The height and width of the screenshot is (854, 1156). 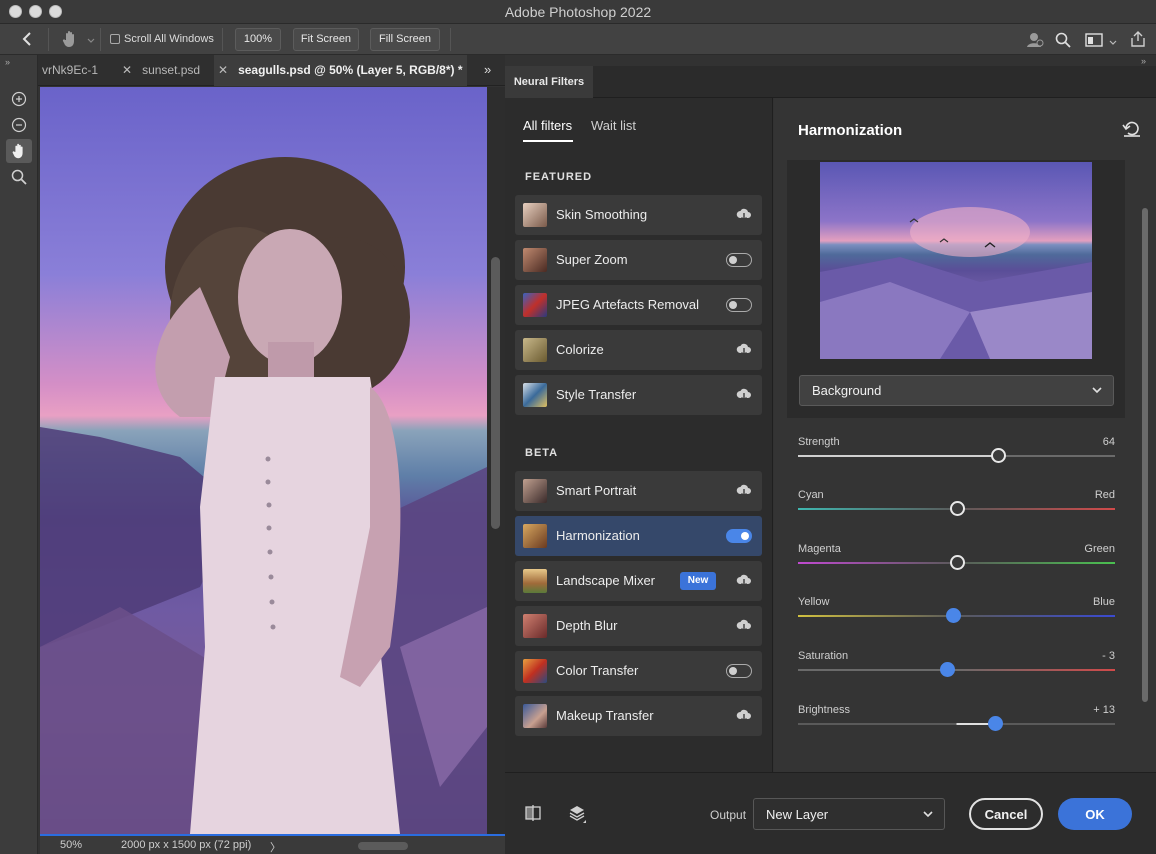 What do you see at coordinates (1095, 814) in the screenshot?
I see `ok-button: OK` at bounding box center [1095, 814].